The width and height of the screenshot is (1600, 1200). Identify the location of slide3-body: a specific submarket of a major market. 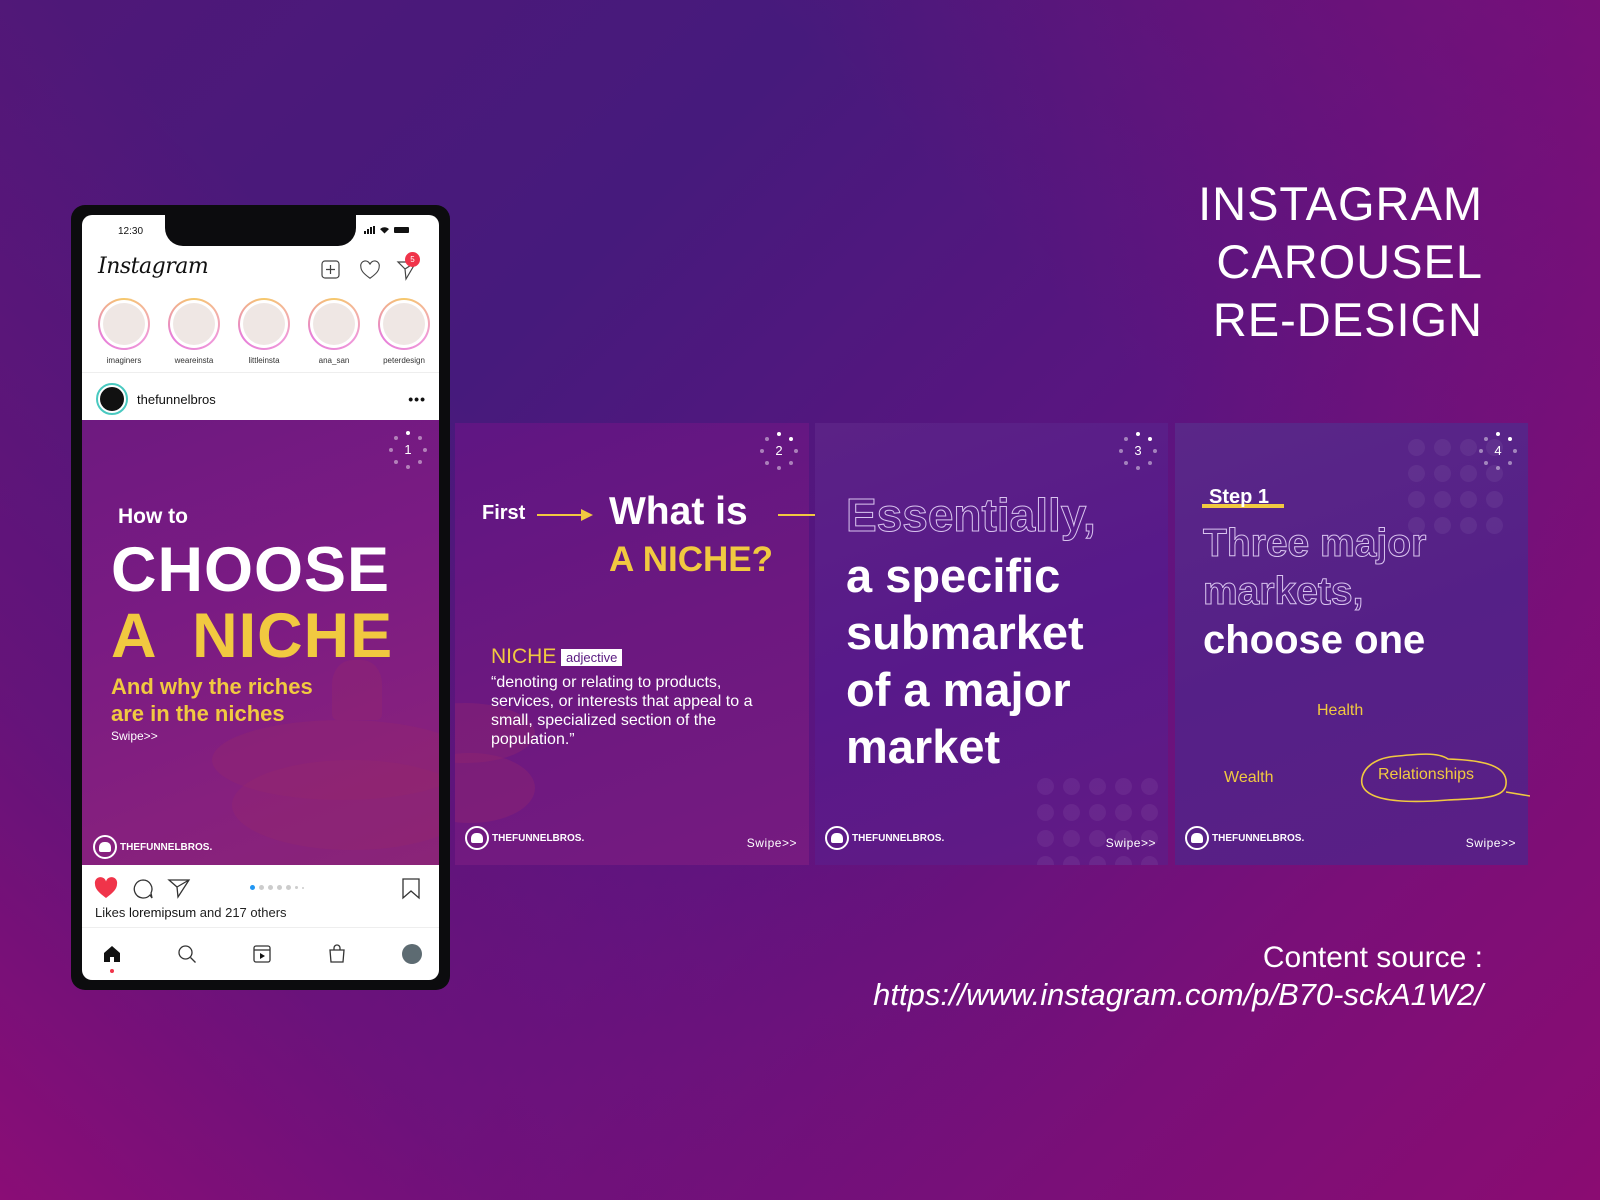
(965, 661).